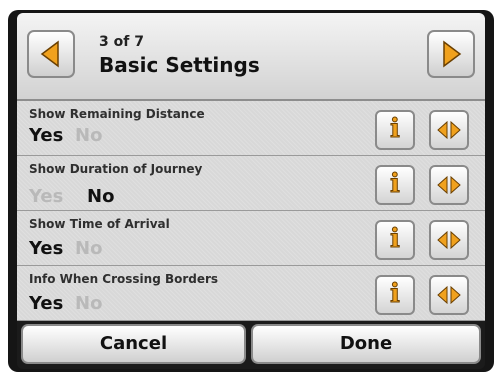 Image resolution: width=501 pixels, height=376 pixels. What do you see at coordinates (133, 344) in the screenshot?
I see `cancel-button: Cancel` at bounding box center [133, 344].